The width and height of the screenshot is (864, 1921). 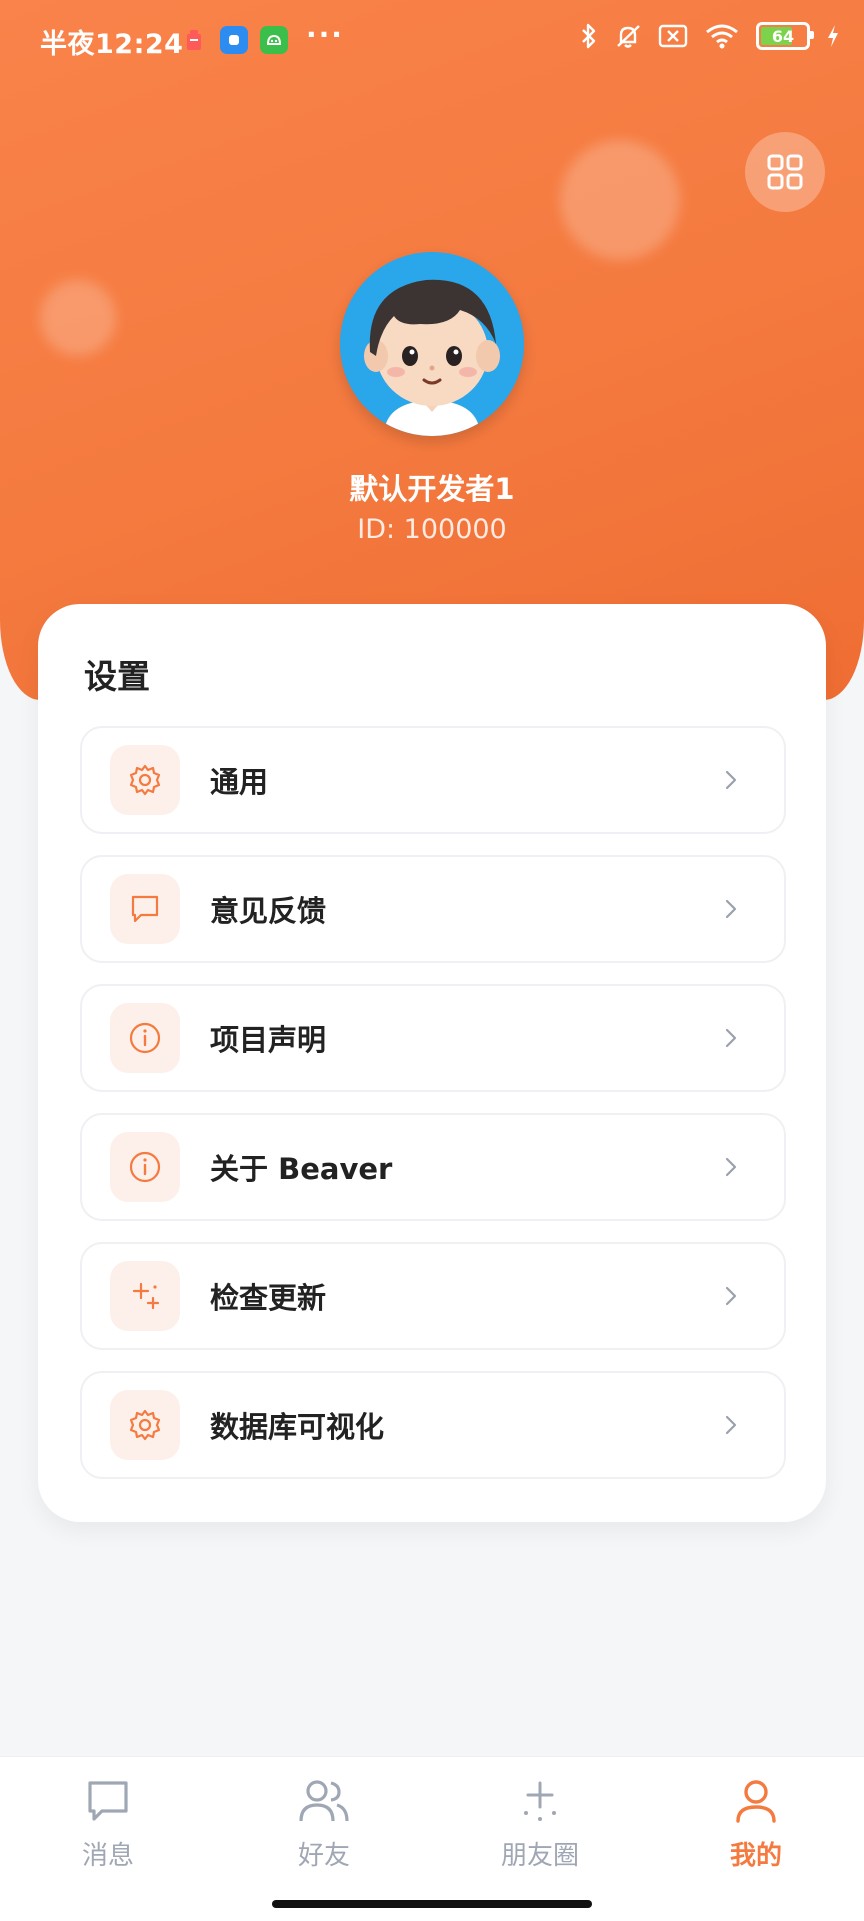 I want to click on avatar-image, so click(x=432, y=344).